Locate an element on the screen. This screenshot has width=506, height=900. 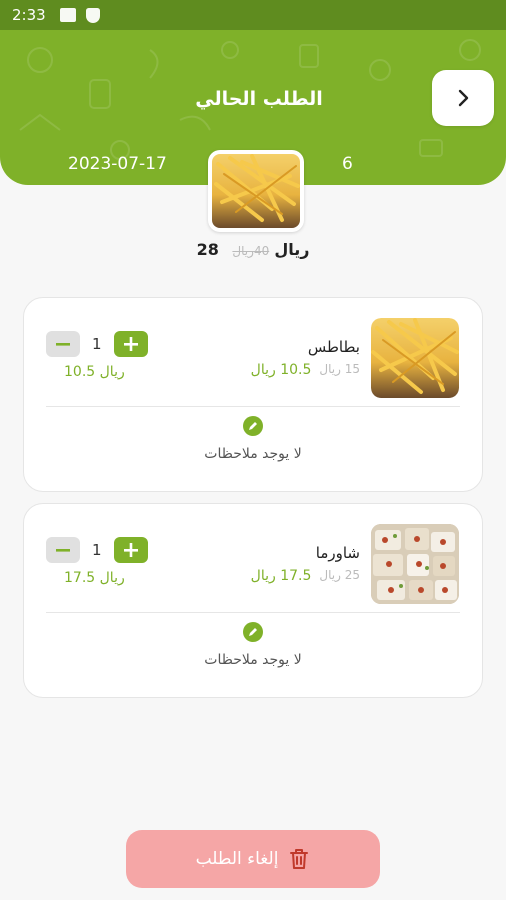
shield-icon is located at coordinates (92, 15).